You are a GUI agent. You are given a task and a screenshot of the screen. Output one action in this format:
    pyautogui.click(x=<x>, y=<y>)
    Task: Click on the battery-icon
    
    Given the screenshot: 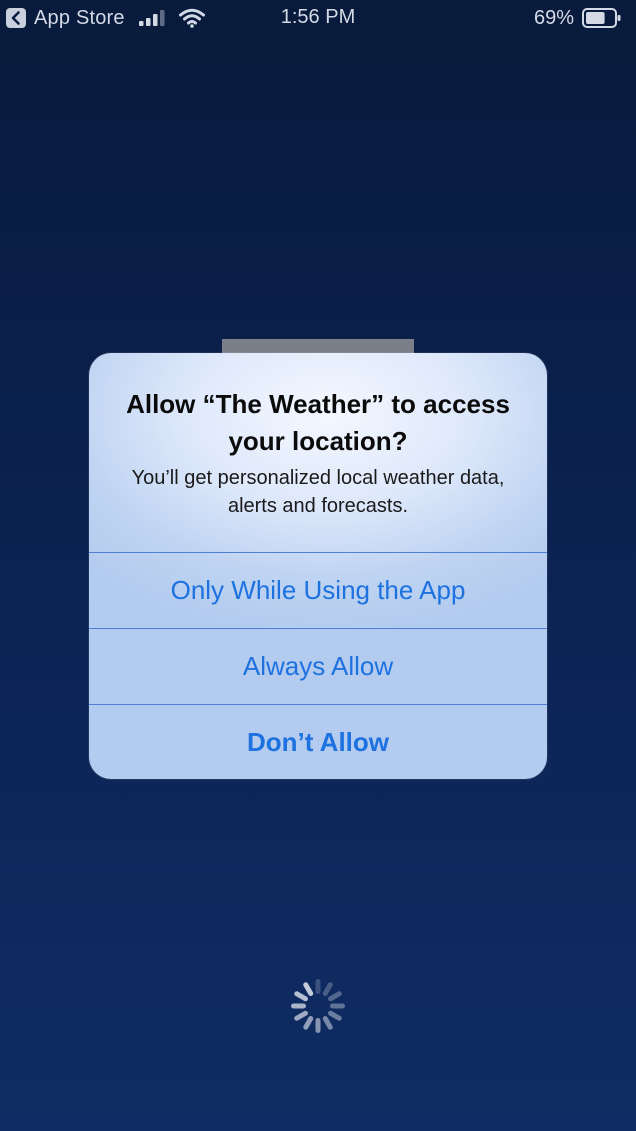 What is the action you would take?
    pyautogui.click(x=602, y=18)
    